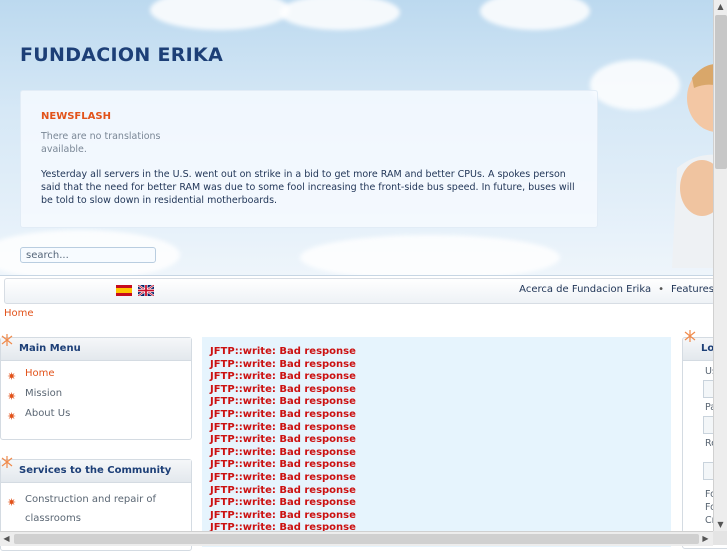  Describe the element at coordinates (96, 349) in the screenshot. I see `main-menu-title: Main Menu` at that location.